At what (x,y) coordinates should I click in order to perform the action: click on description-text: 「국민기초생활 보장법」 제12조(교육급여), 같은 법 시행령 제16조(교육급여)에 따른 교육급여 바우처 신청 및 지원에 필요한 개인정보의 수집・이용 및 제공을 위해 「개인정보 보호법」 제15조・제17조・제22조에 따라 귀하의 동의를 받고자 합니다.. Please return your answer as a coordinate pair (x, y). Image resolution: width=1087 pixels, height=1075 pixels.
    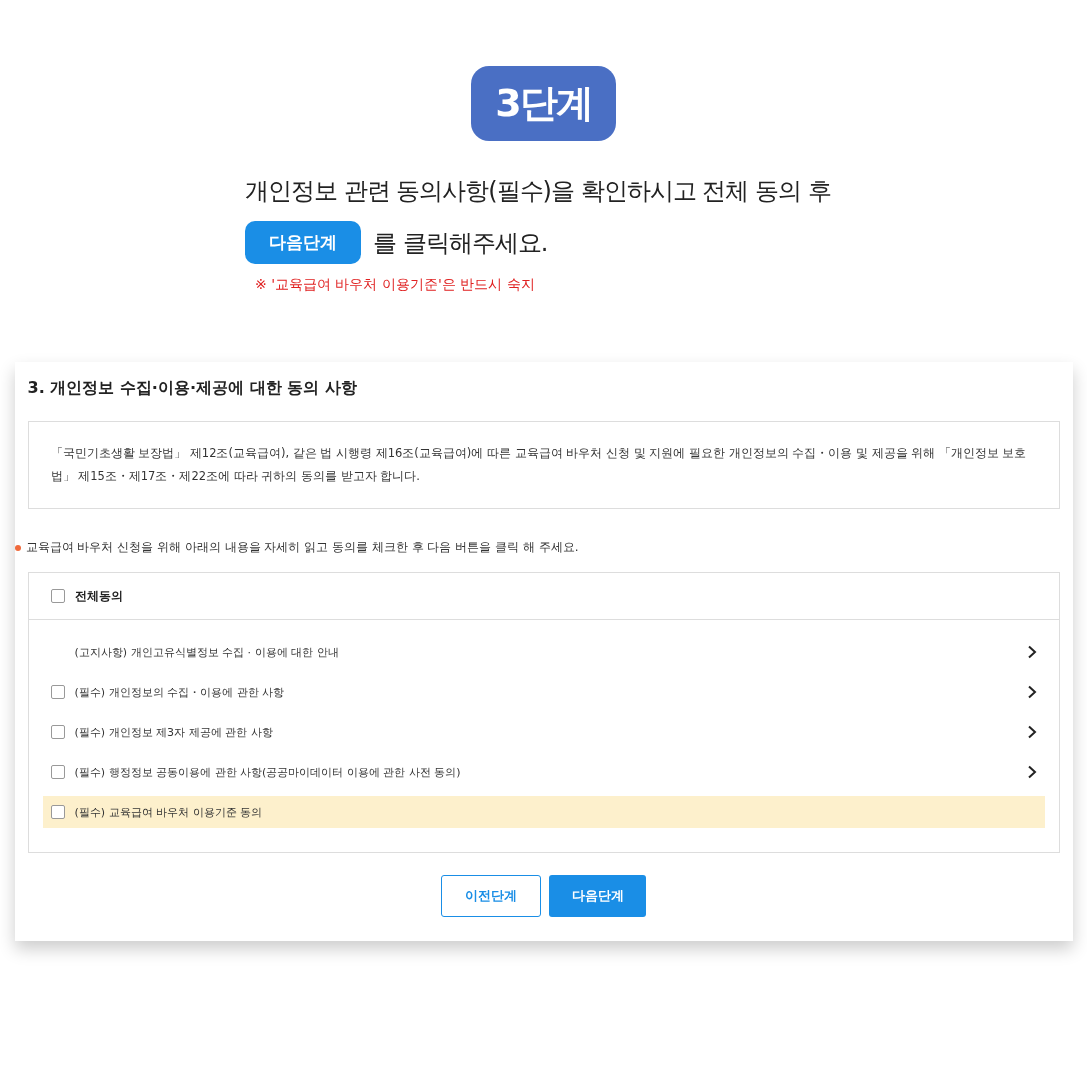
    Looking at the image, I should click on (543, 465).